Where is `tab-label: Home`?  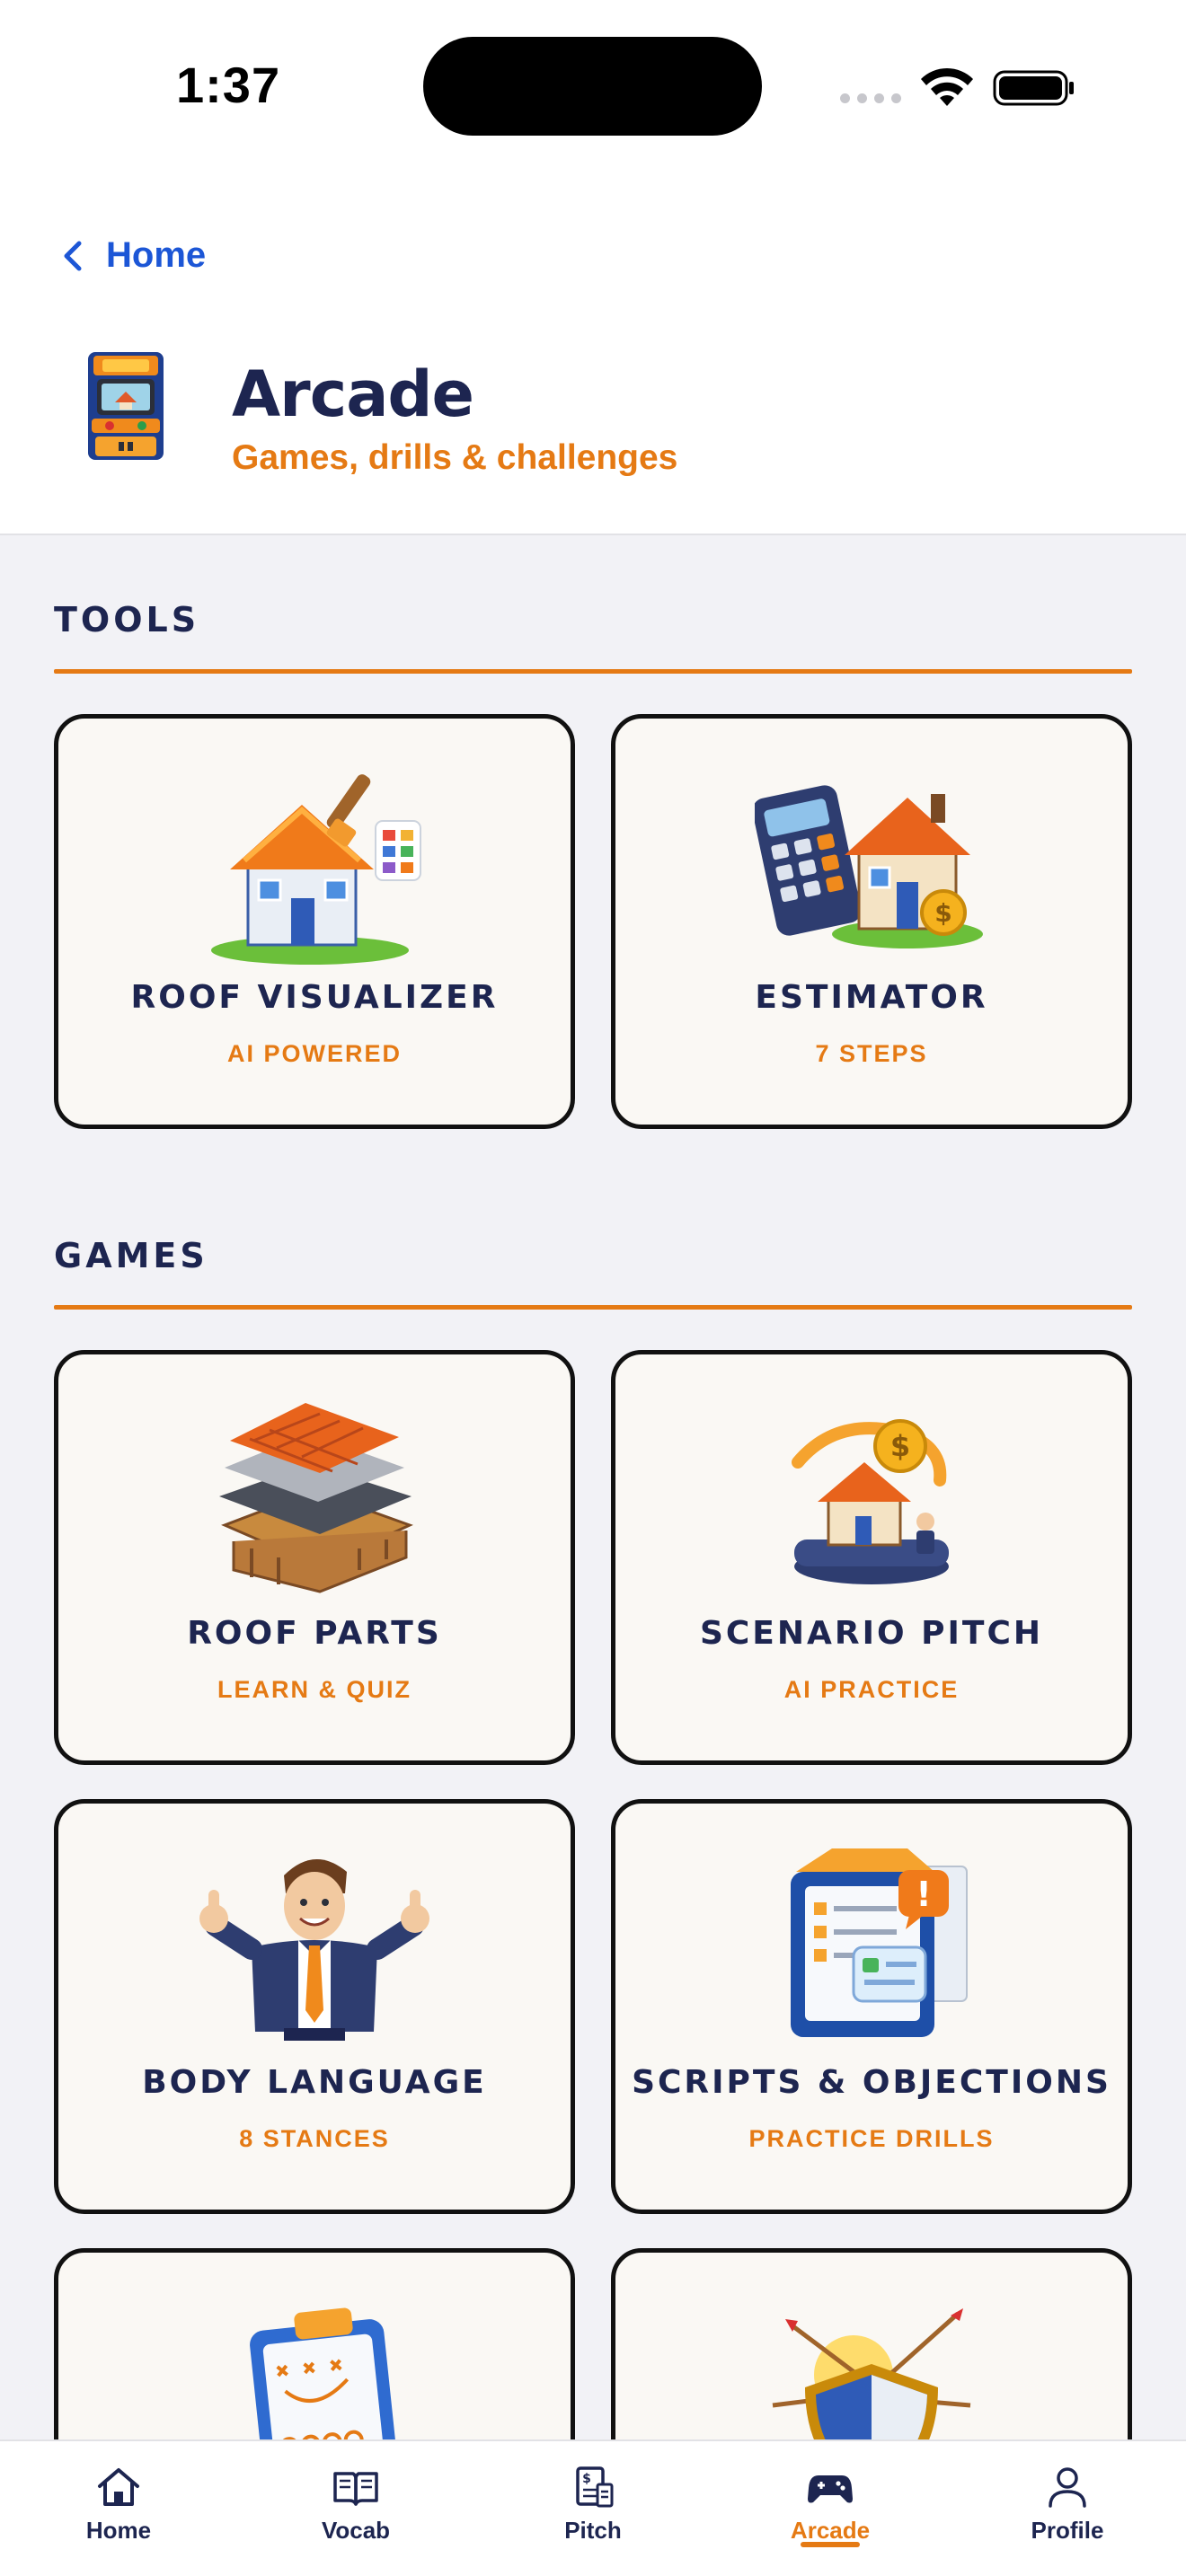
tab-label: Home is located at coordinates (118, 2530).